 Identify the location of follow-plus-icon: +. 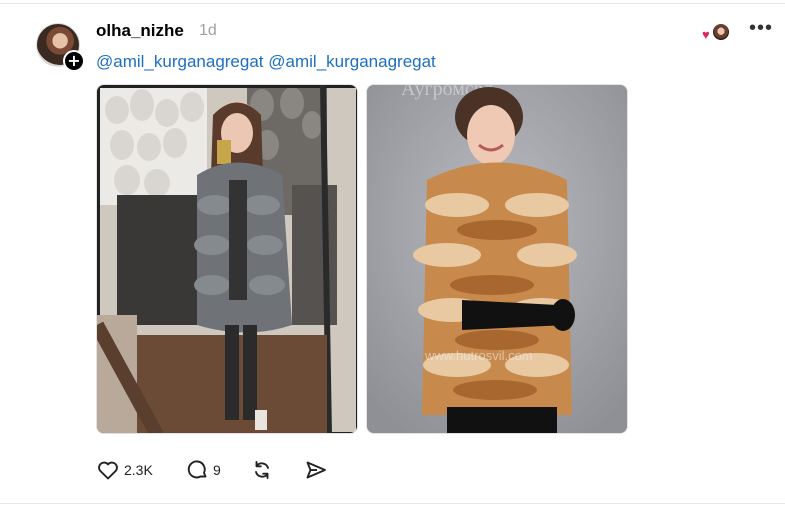
(74, 61).